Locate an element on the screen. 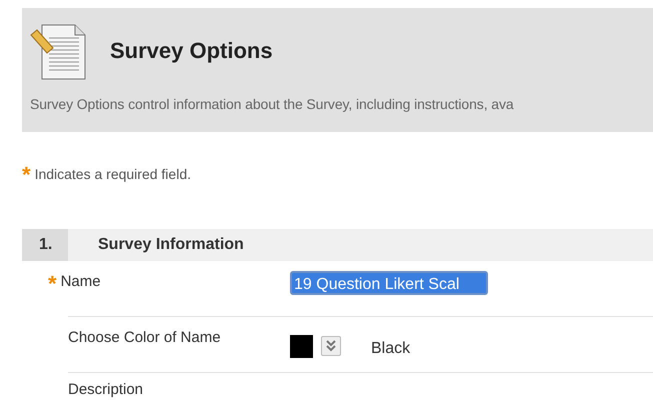  double-chevron-icon is located at coordinates (331, 346).